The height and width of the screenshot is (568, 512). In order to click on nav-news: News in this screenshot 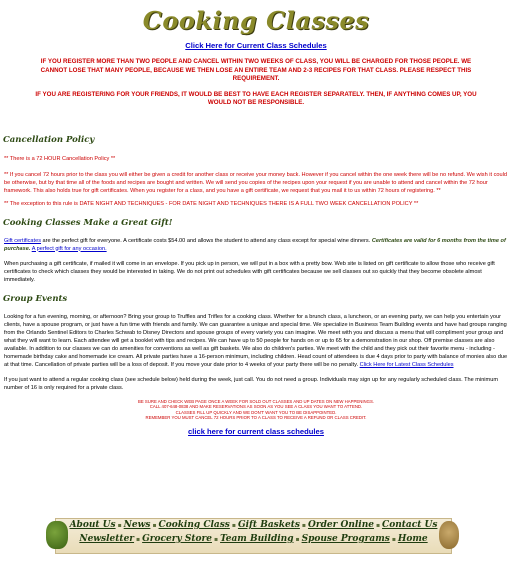, I will do `click(137, 525)`.